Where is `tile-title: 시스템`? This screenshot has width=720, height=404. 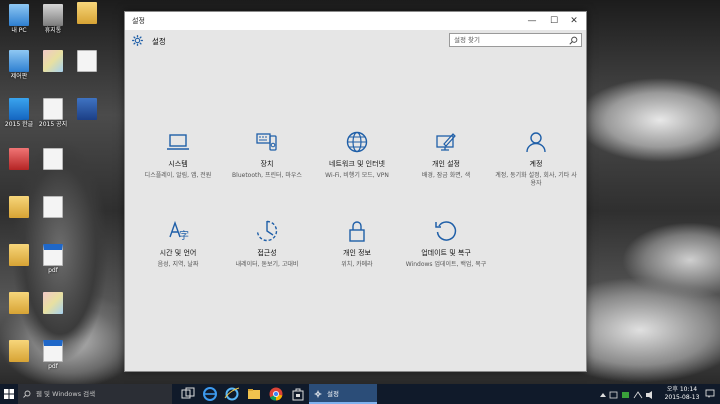
tile-title: 시스템 is located at coordinates (178, 164).